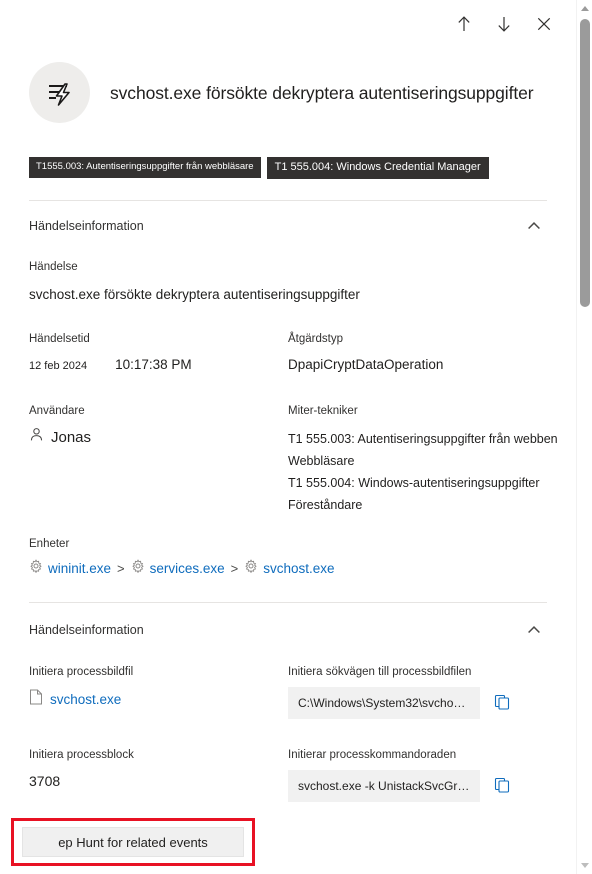 The height and width of the screenshot is (874, 592). What do you see at coordinates (60, 425) in the screenshot?
I see `field-user: Användare Jonas` at bounding box center [60, 425].